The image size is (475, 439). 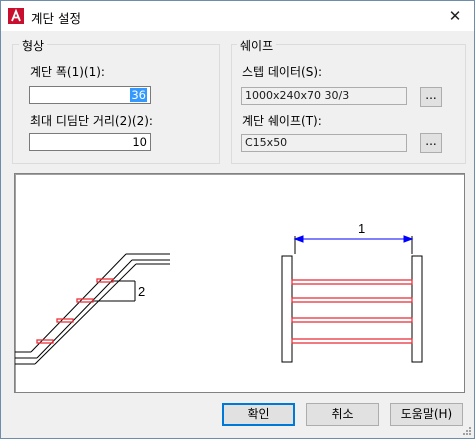 What do you see at coordinates (90, 142) in the screenshot?
I see `max-tread-distance-input: 10` at bounding box center [90, 142].